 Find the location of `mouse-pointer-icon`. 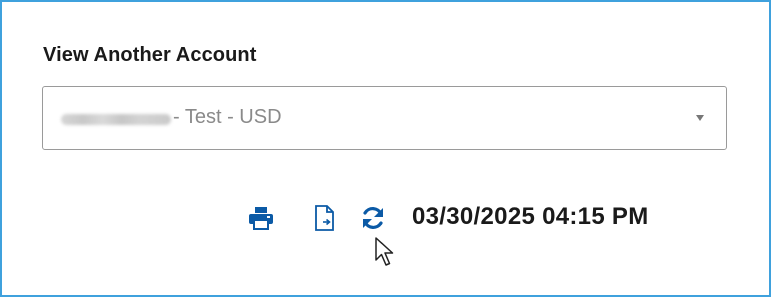

mouse-pointer-icon is located at coordinates (384, 251).